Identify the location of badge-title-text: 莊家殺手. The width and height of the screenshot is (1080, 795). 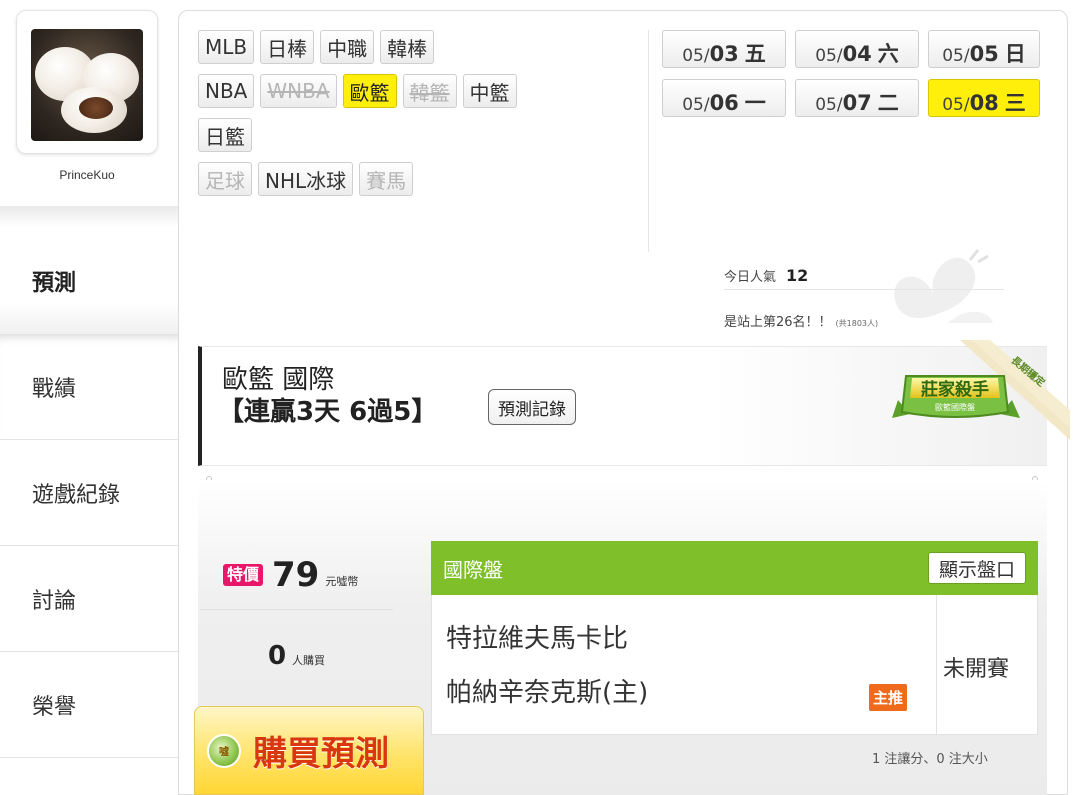
(955, 389).